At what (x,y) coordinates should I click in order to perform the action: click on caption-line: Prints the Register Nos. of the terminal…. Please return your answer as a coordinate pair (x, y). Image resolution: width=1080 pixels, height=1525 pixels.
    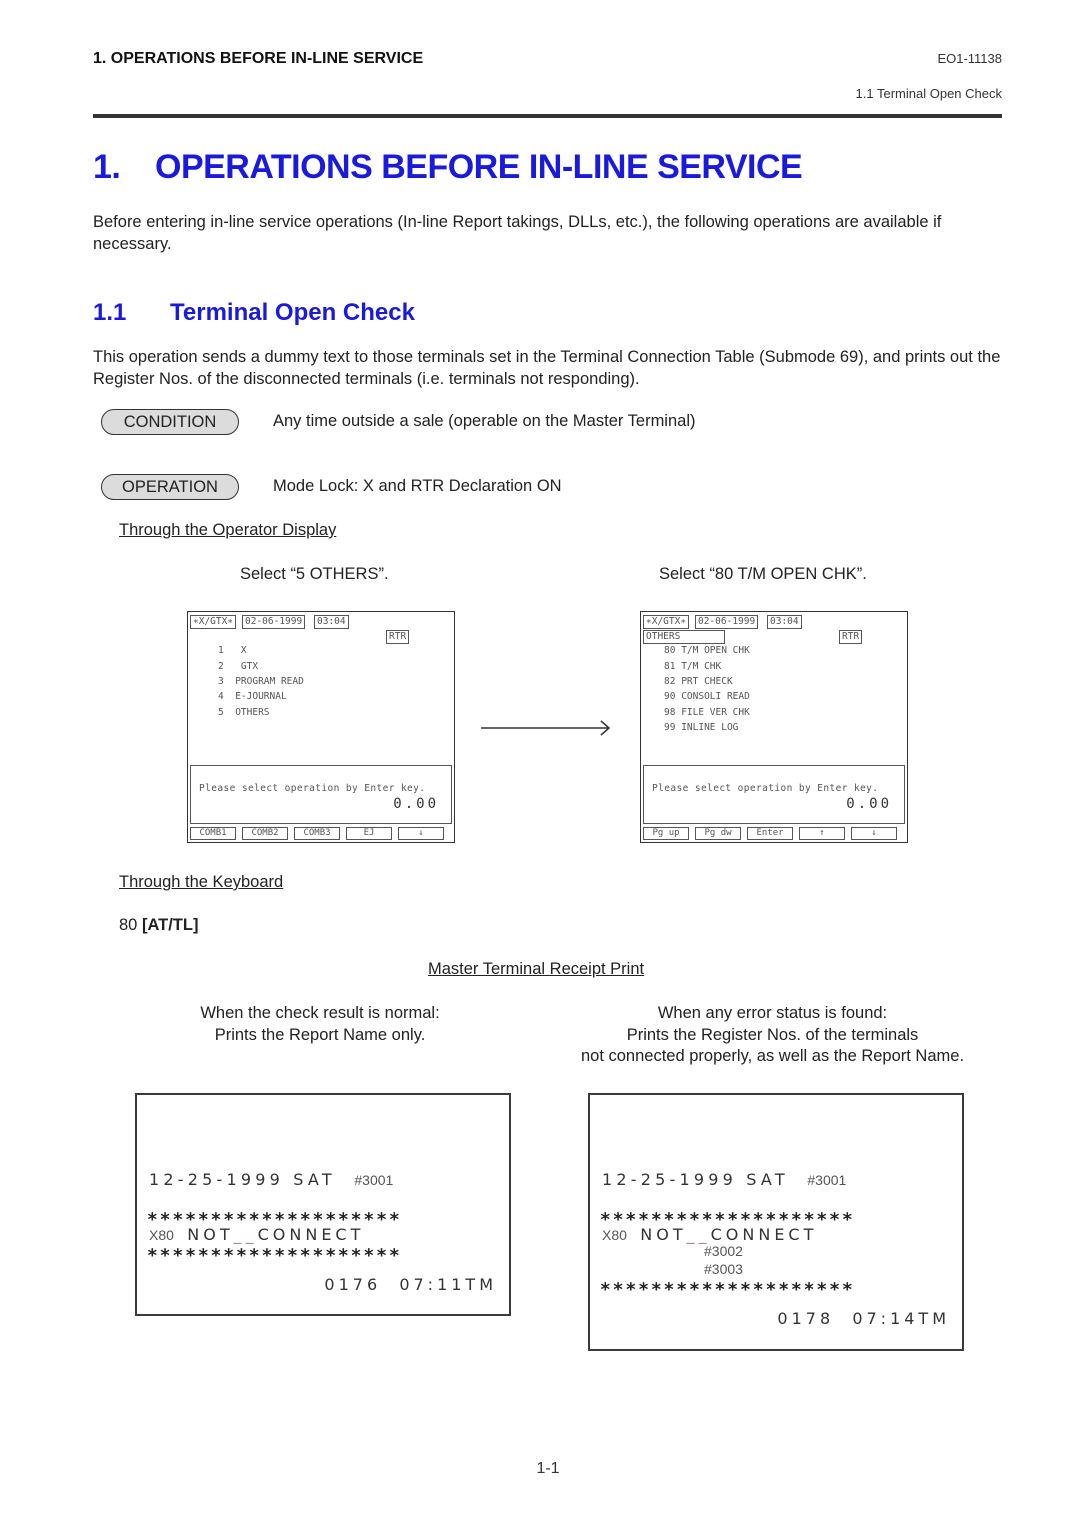
    Looking at the image, I should click on (772, 1034).